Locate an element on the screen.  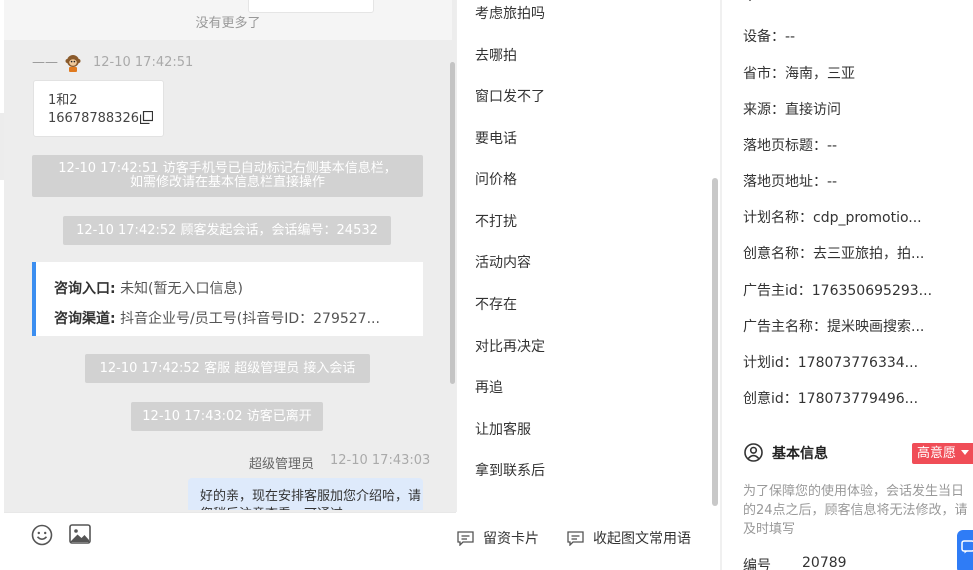
edit-deadline-notice: 为了保障您的使用体验，会话发生当日的24点之后，顾客信息将无法修改，请及时填写 is located at coordinates (855, 510).